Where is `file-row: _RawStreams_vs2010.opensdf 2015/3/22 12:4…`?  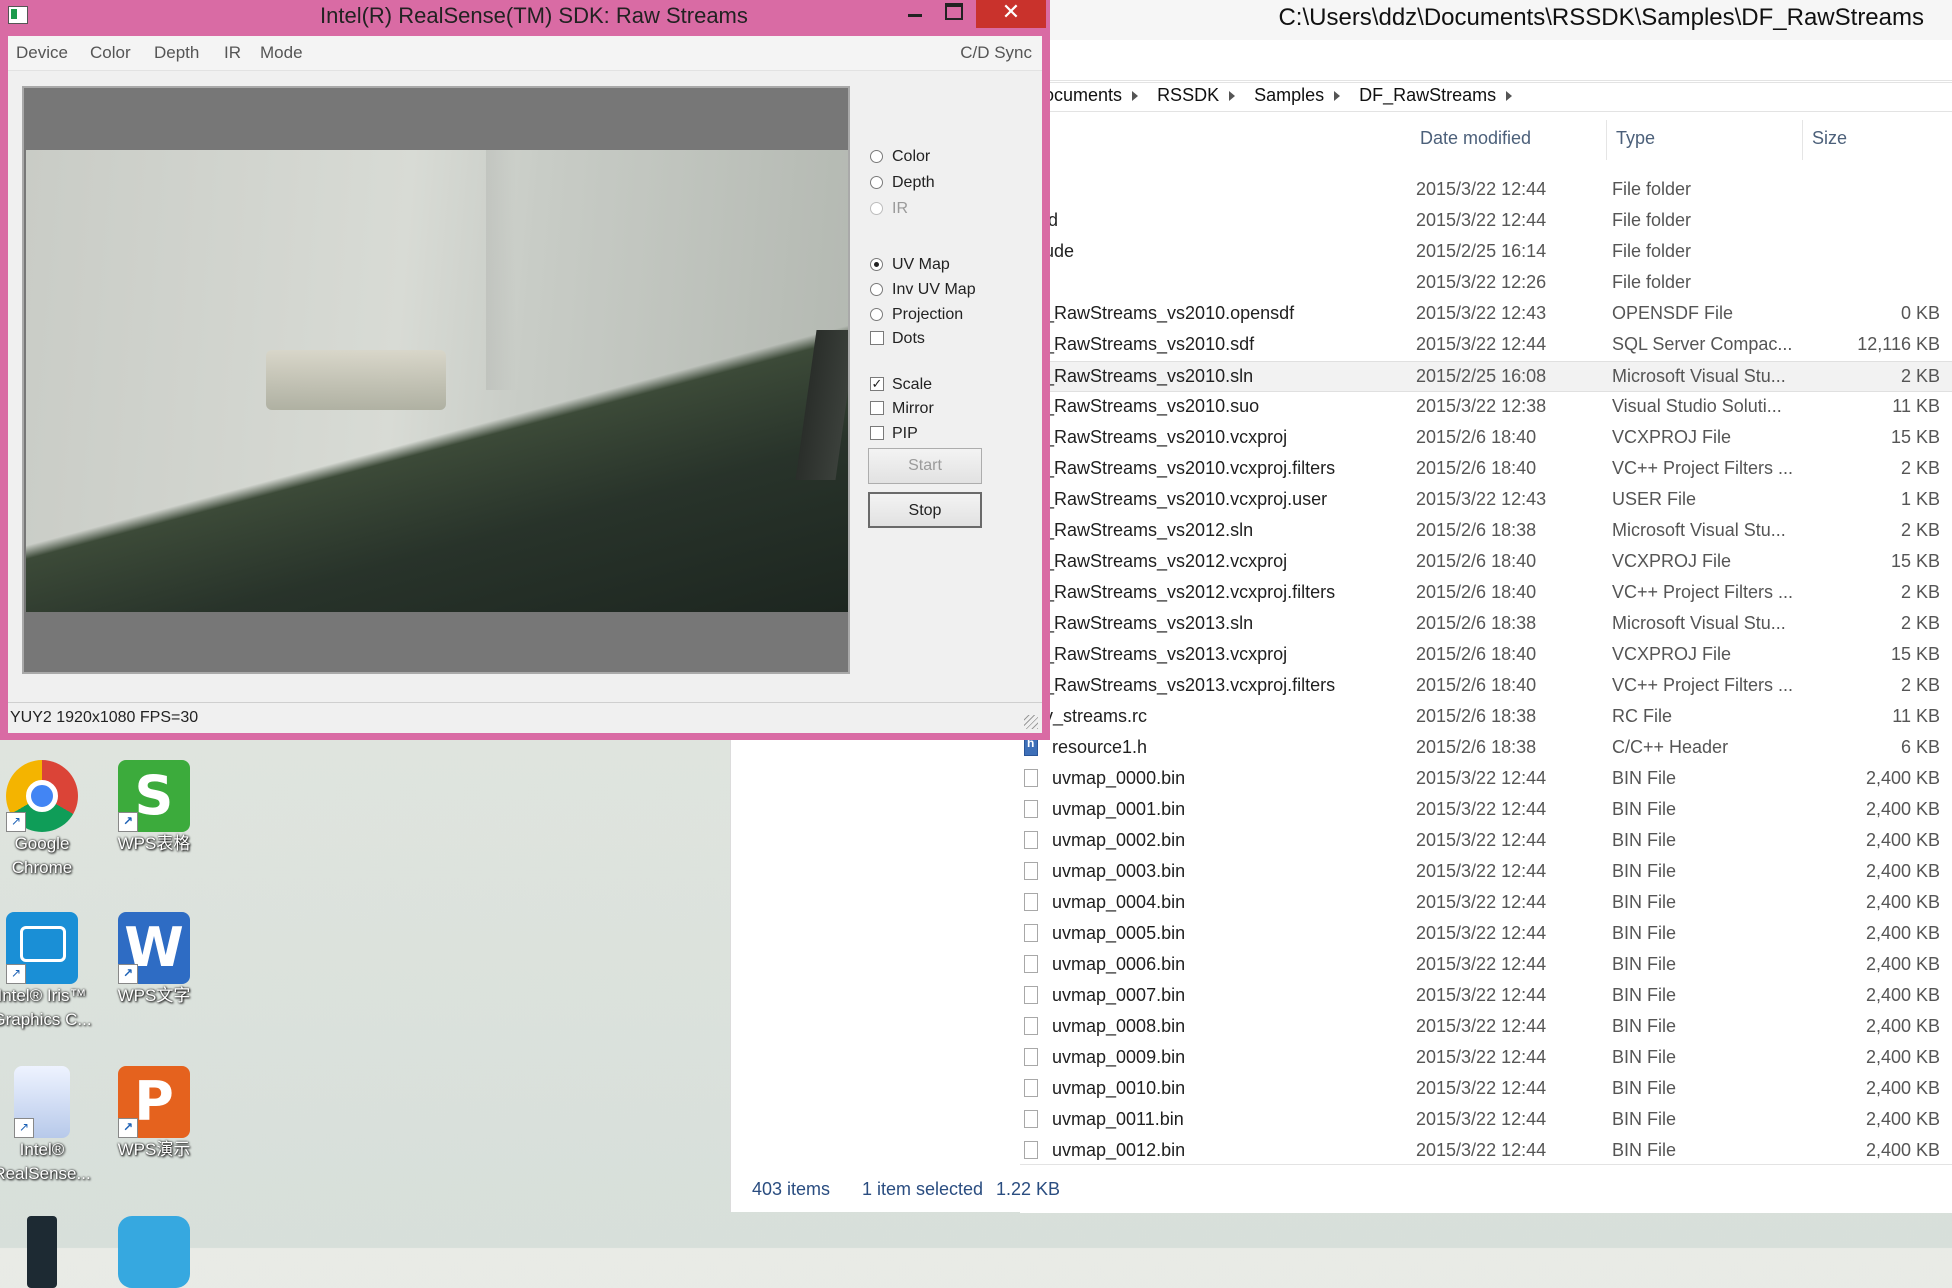 file-row: _RawStreams_vs2010.opensdf 2015/3/22 12:4… is located at coordinates (1486, 314).